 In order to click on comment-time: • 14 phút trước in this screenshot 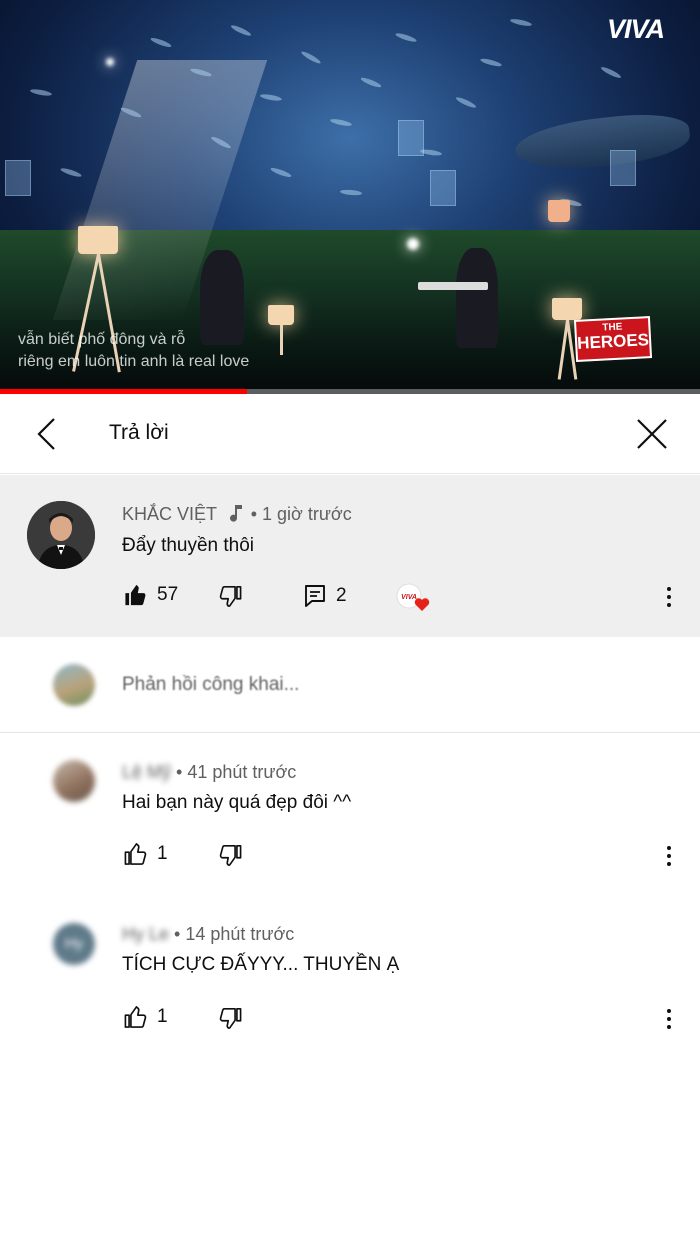, I will do `click(234, 934)`.